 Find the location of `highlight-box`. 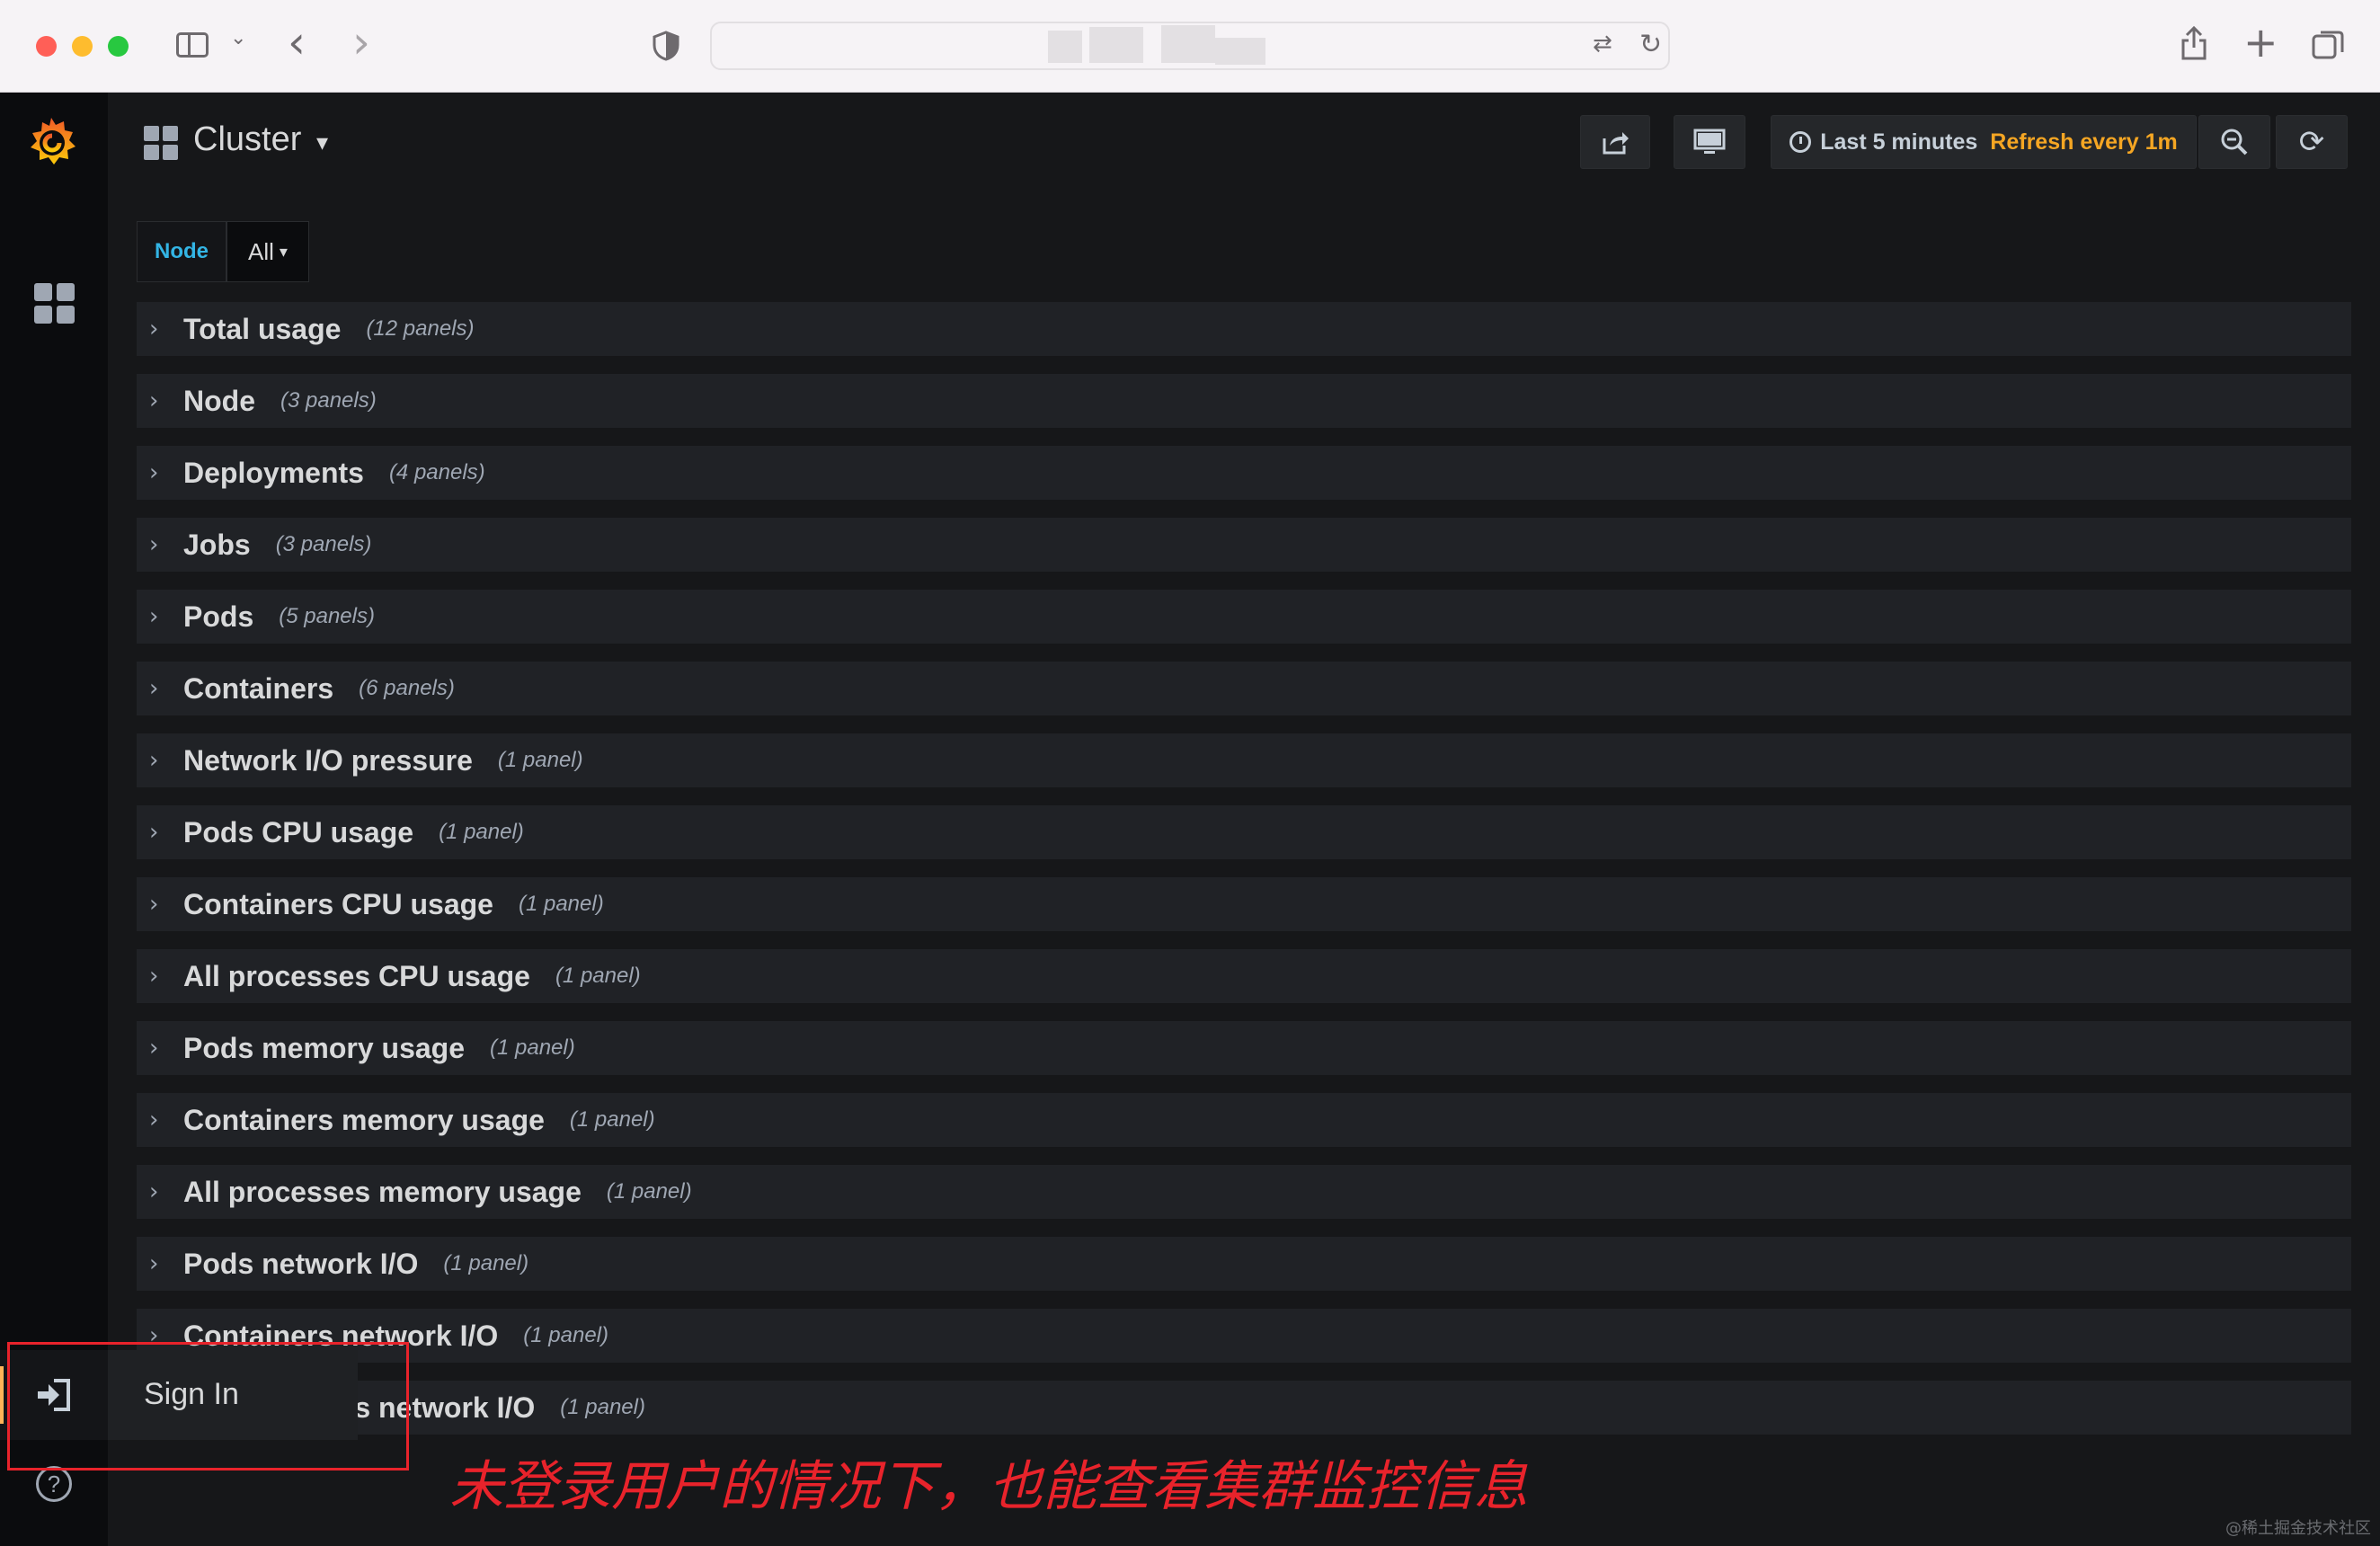

highlight-box is located at coordinates (208, 1406).